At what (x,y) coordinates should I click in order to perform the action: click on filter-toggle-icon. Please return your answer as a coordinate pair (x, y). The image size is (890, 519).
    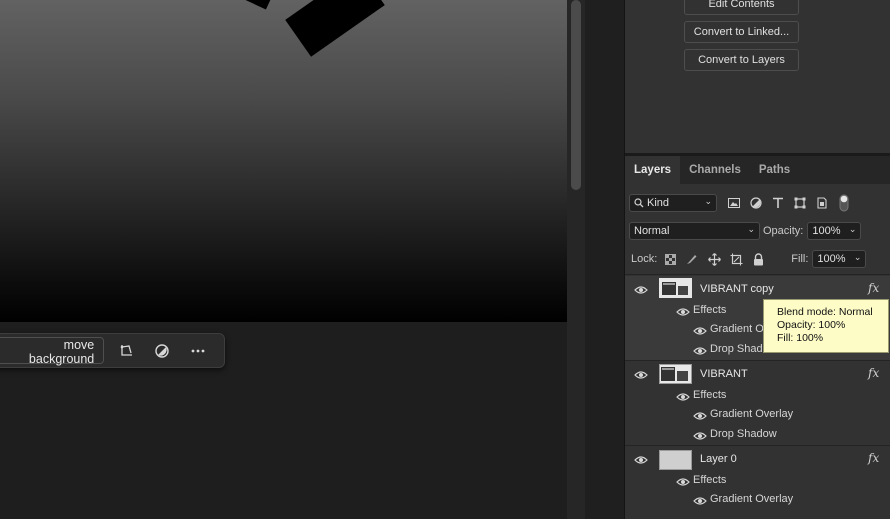
    Looking at the image, I should click on (844, 203).